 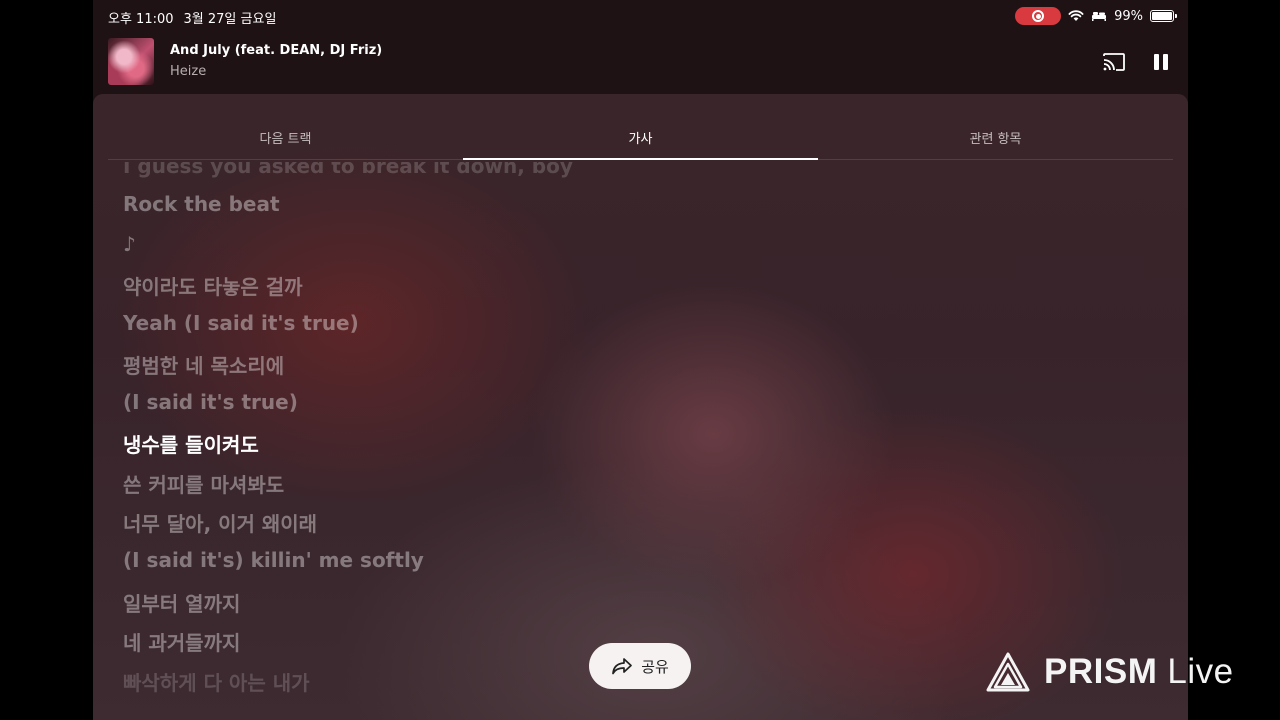 What do you see at coordinates (1076, 15) in the screenshot?
I see `wifi-icon` at bounding box center [1076, 15].